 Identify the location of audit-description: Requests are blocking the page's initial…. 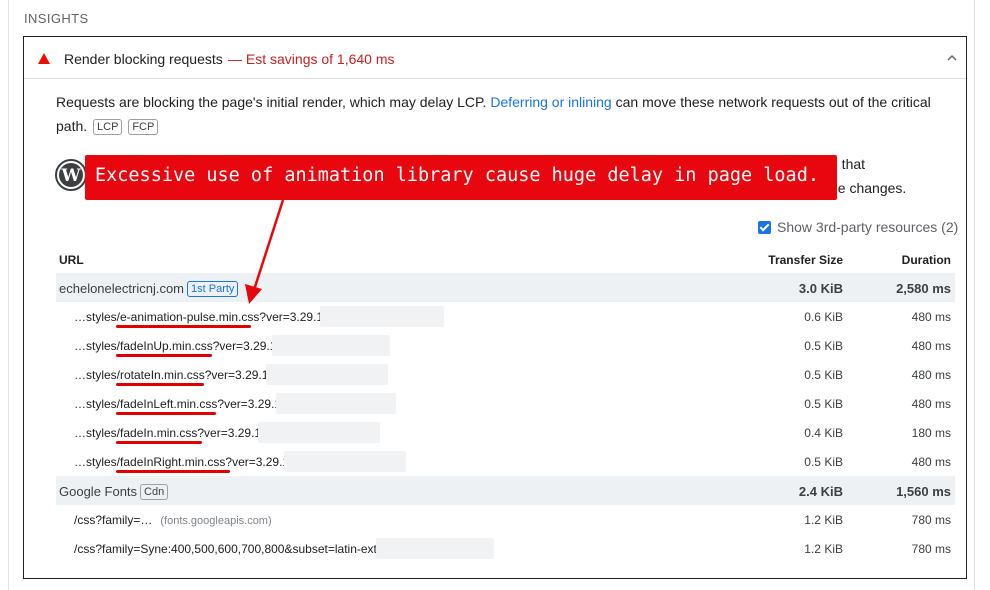
(501, 114).